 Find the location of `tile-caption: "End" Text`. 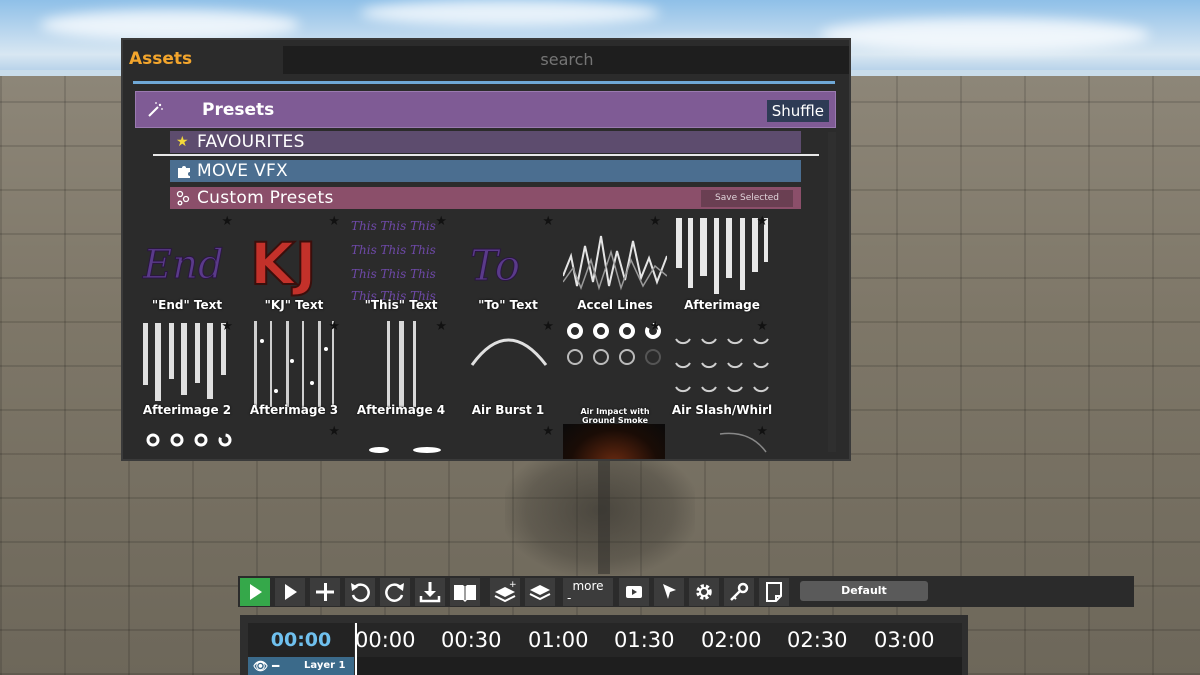

tile-caption: "End" Text is located at coordinates (187, 305).